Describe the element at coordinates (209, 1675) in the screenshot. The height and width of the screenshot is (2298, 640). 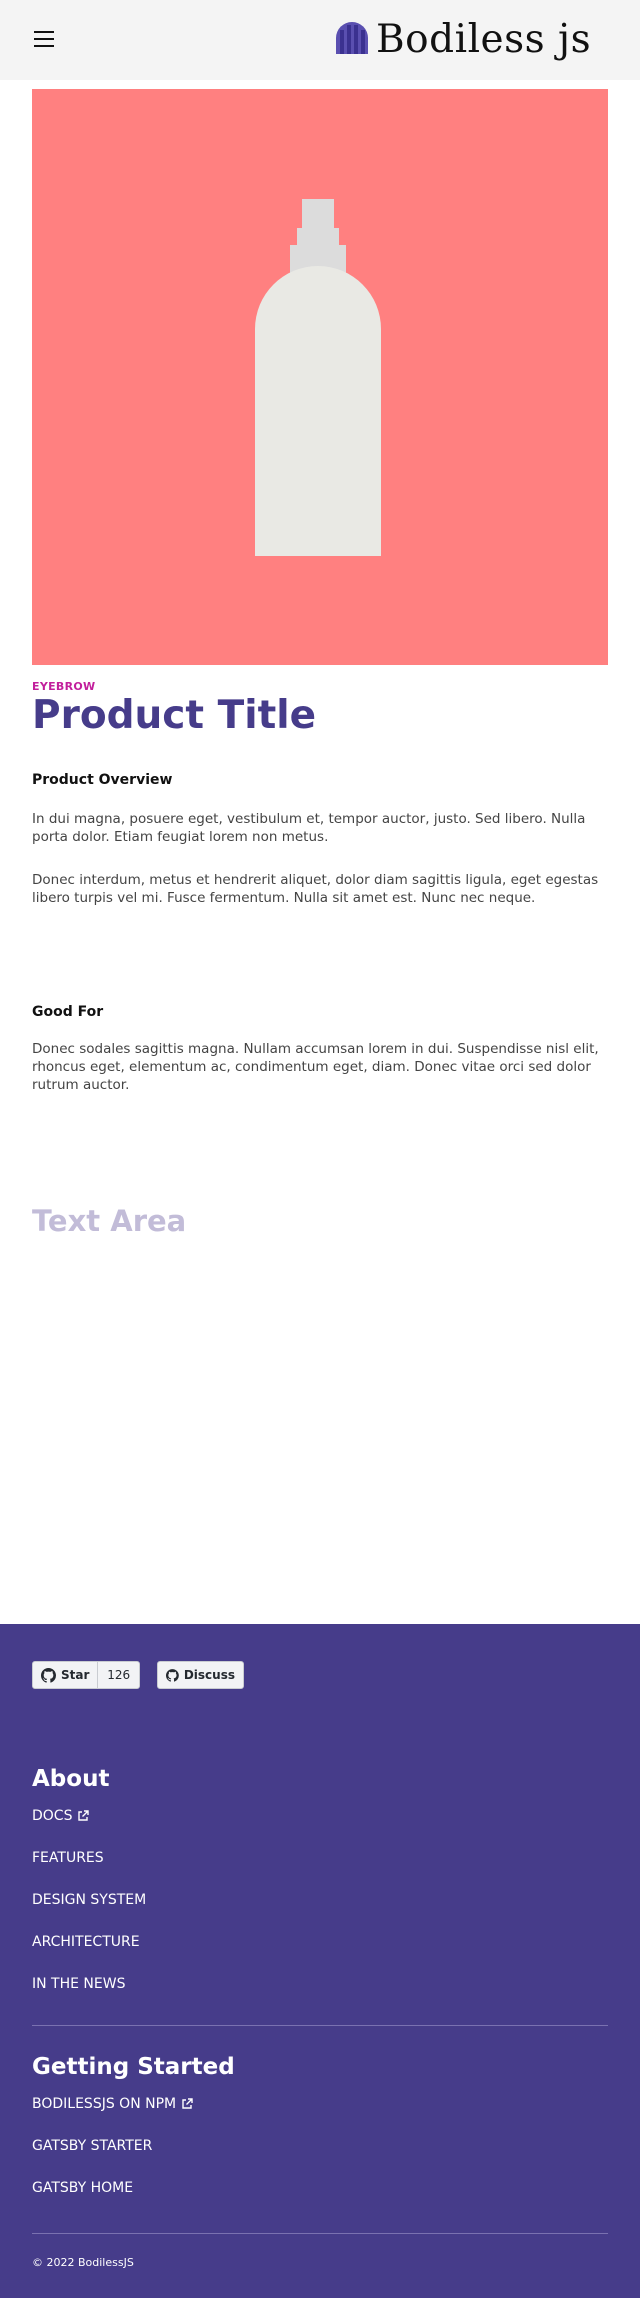
I see `github-discuss-label: Discuss` at that location.